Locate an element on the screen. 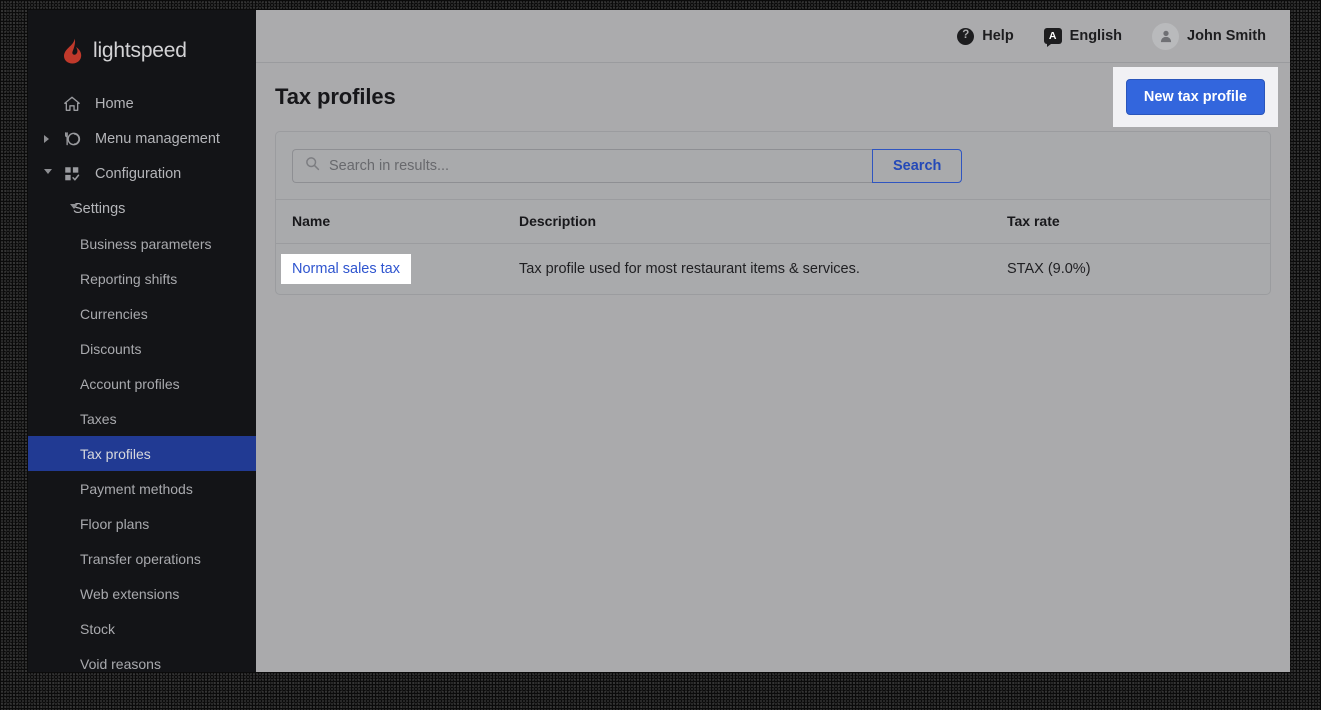 Image resolution: width=1321 pixels, height=710 pixels. new-tax-profile-focus-ring: New tax profile is located at coordinates (1195, 97).